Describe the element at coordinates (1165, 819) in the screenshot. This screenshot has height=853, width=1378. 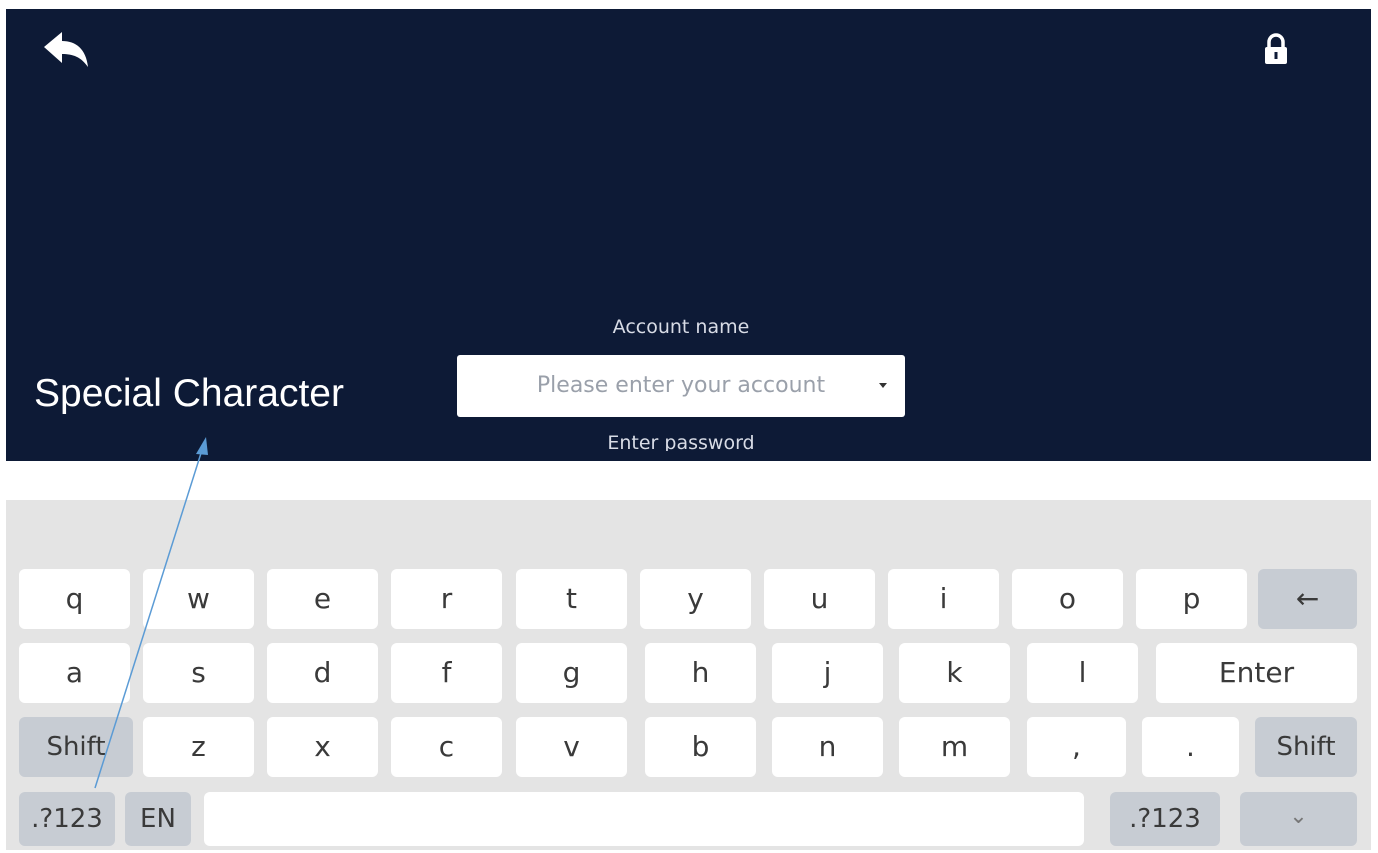
I see `symbols-key-right: .?123` at that location.